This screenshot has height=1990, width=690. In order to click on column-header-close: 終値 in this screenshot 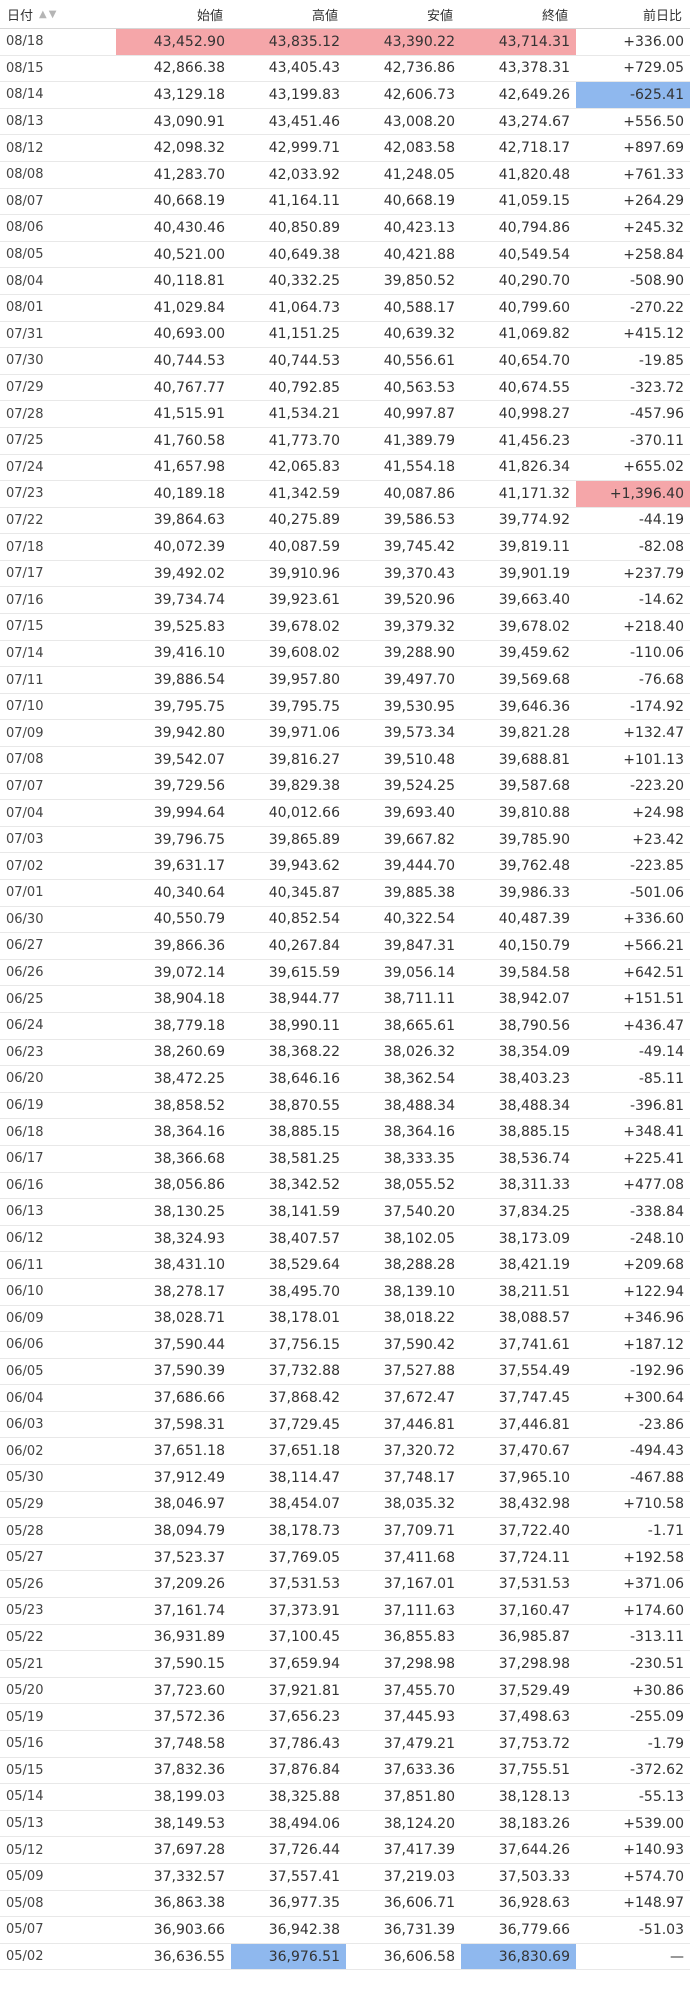, I will do `click(518, 14)`.